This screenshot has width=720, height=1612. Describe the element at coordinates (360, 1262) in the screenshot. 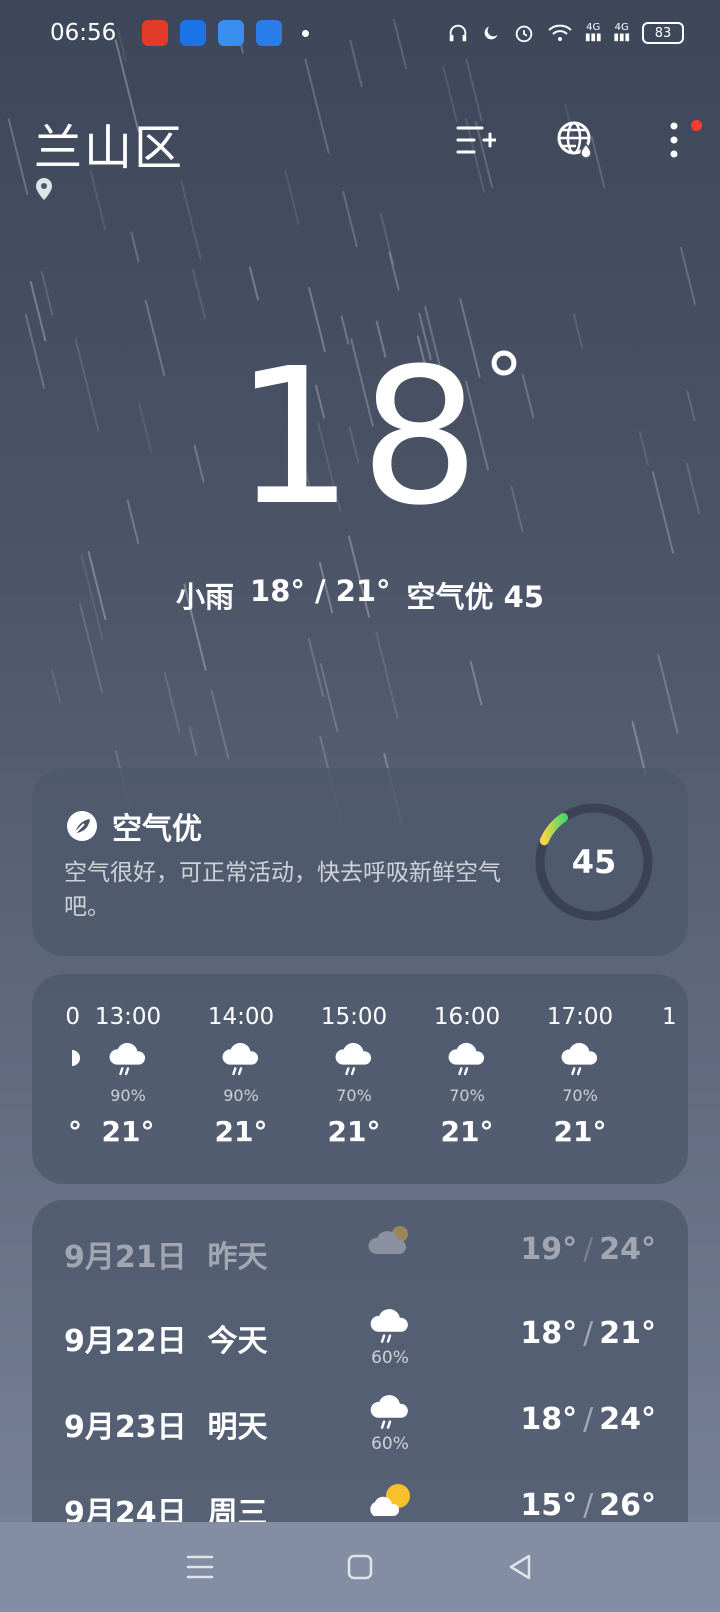

I see `daily-row: 9月21日 昨天 19°/24°` at that location.